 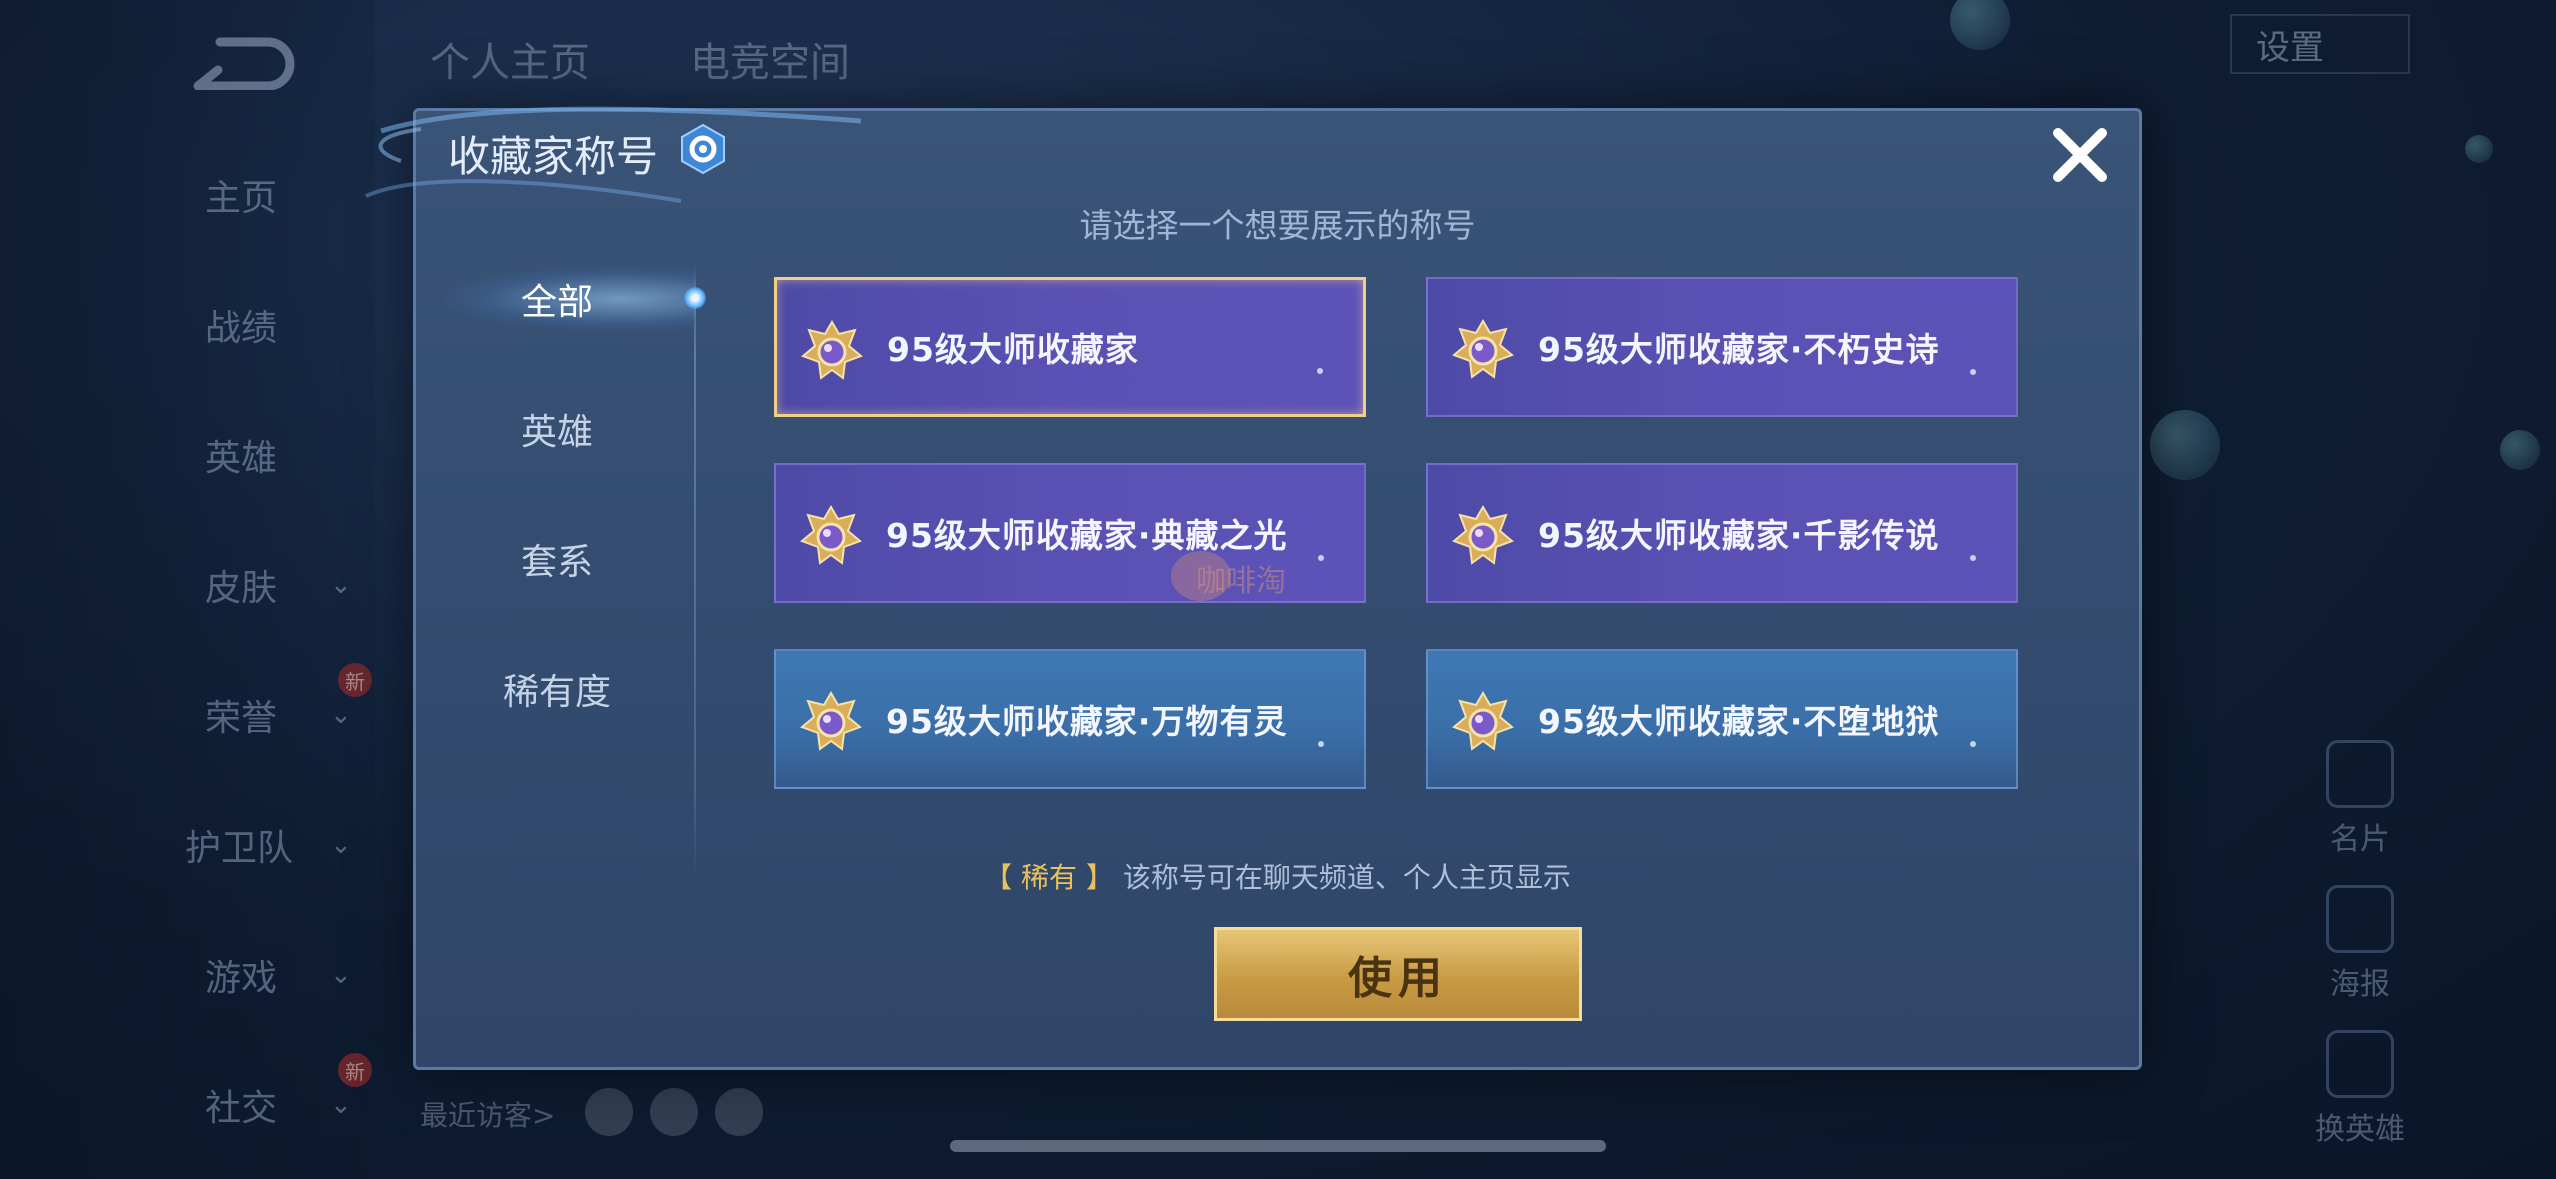 I want to click on title-card-label: 95级大师收藏家, so click(x=1013, y=349).